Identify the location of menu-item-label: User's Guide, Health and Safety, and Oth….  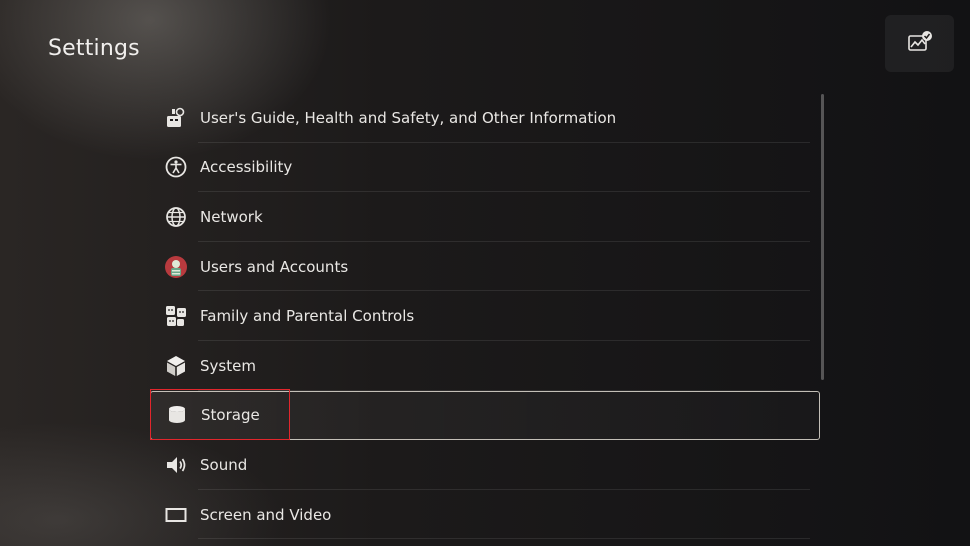
(408, 117).